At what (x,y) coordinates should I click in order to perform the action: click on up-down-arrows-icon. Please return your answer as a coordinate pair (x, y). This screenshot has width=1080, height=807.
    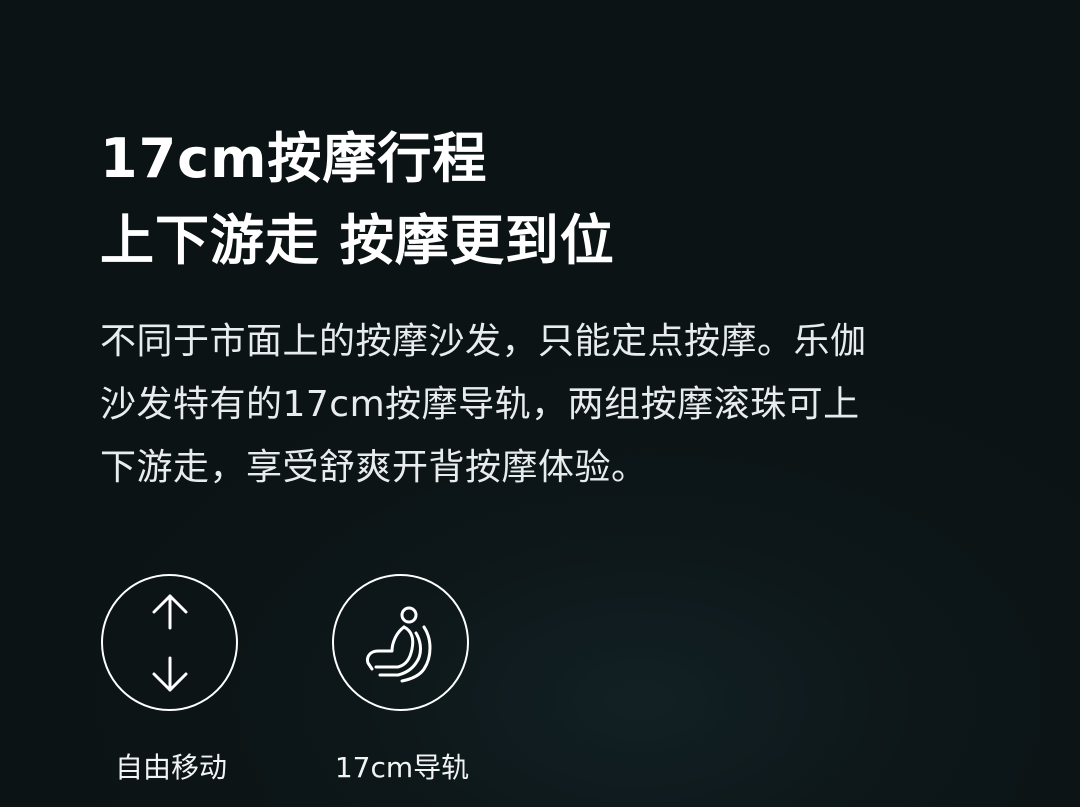
    Looking at the image, I should click on (169, 642).